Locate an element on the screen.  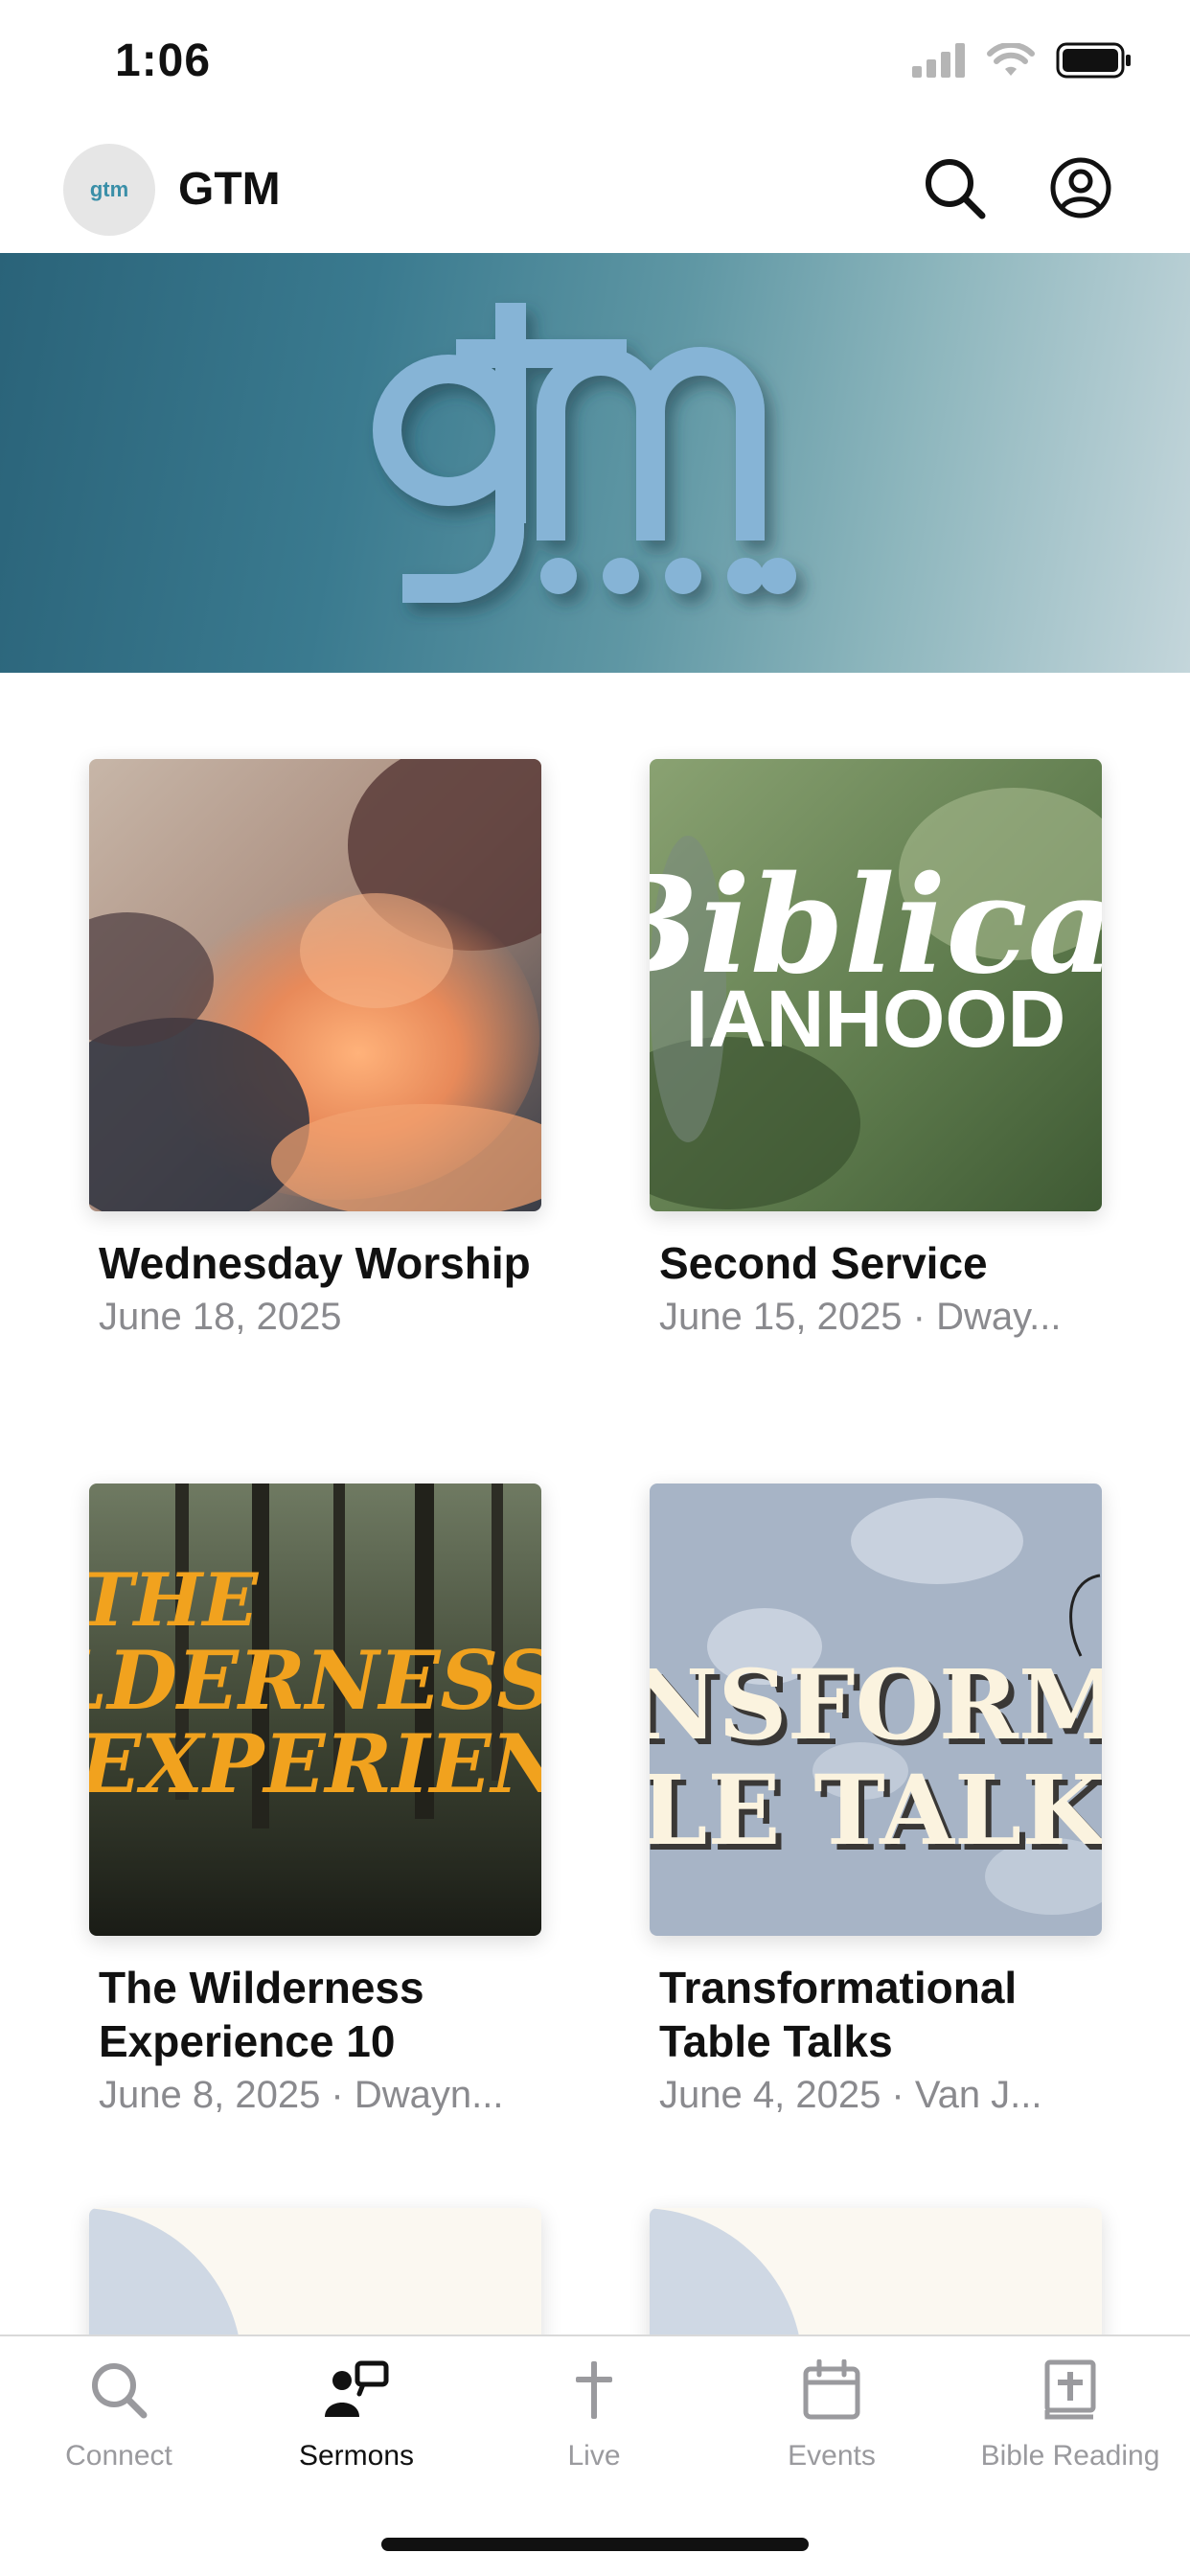
battery-icon is located at coordinates (1095, 63).